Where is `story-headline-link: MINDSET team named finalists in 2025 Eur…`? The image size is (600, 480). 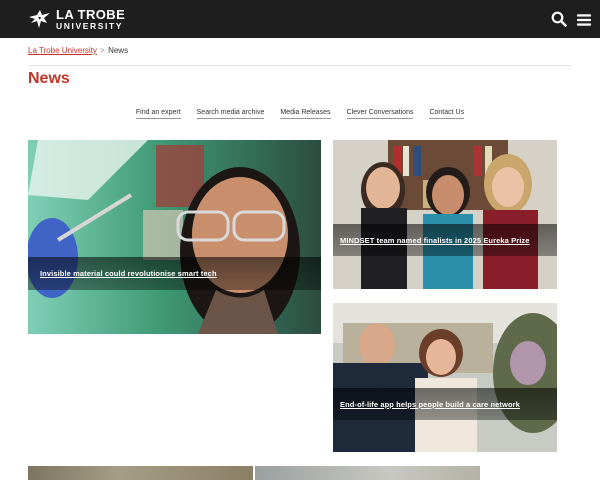
story-headline-link: MINDSET team named finalists in 2025 Eur… is located at coordinates (435, 240).